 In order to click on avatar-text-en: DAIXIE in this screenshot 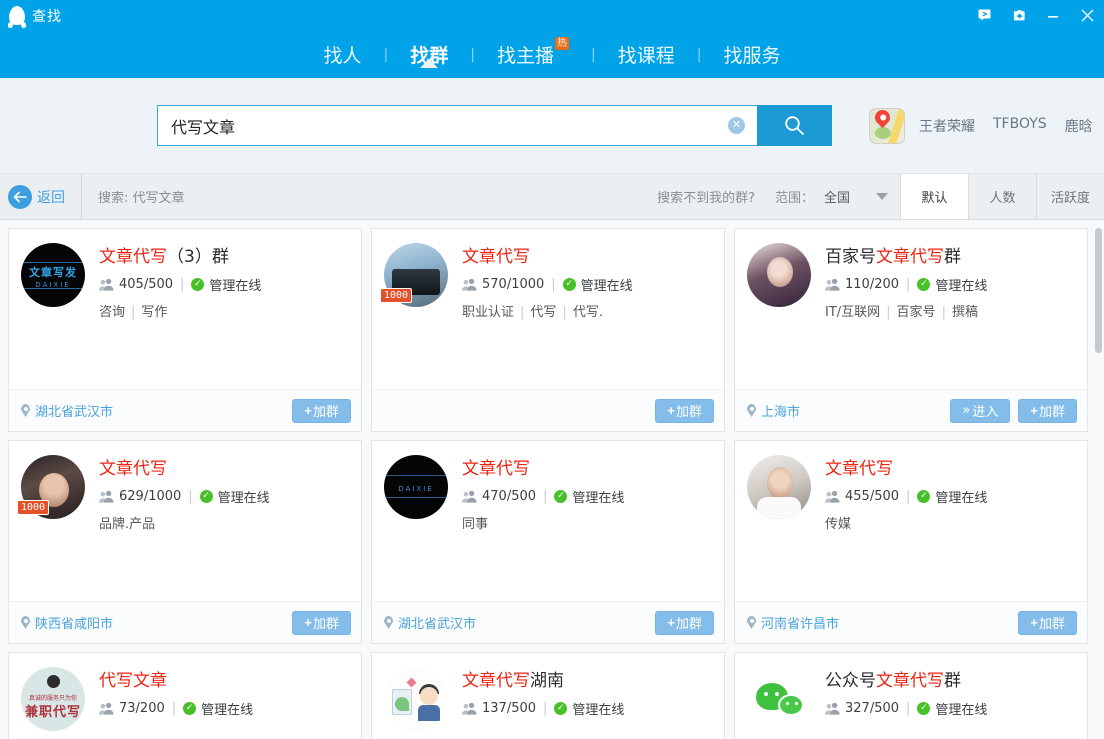, I will do `click(416, 489)`.